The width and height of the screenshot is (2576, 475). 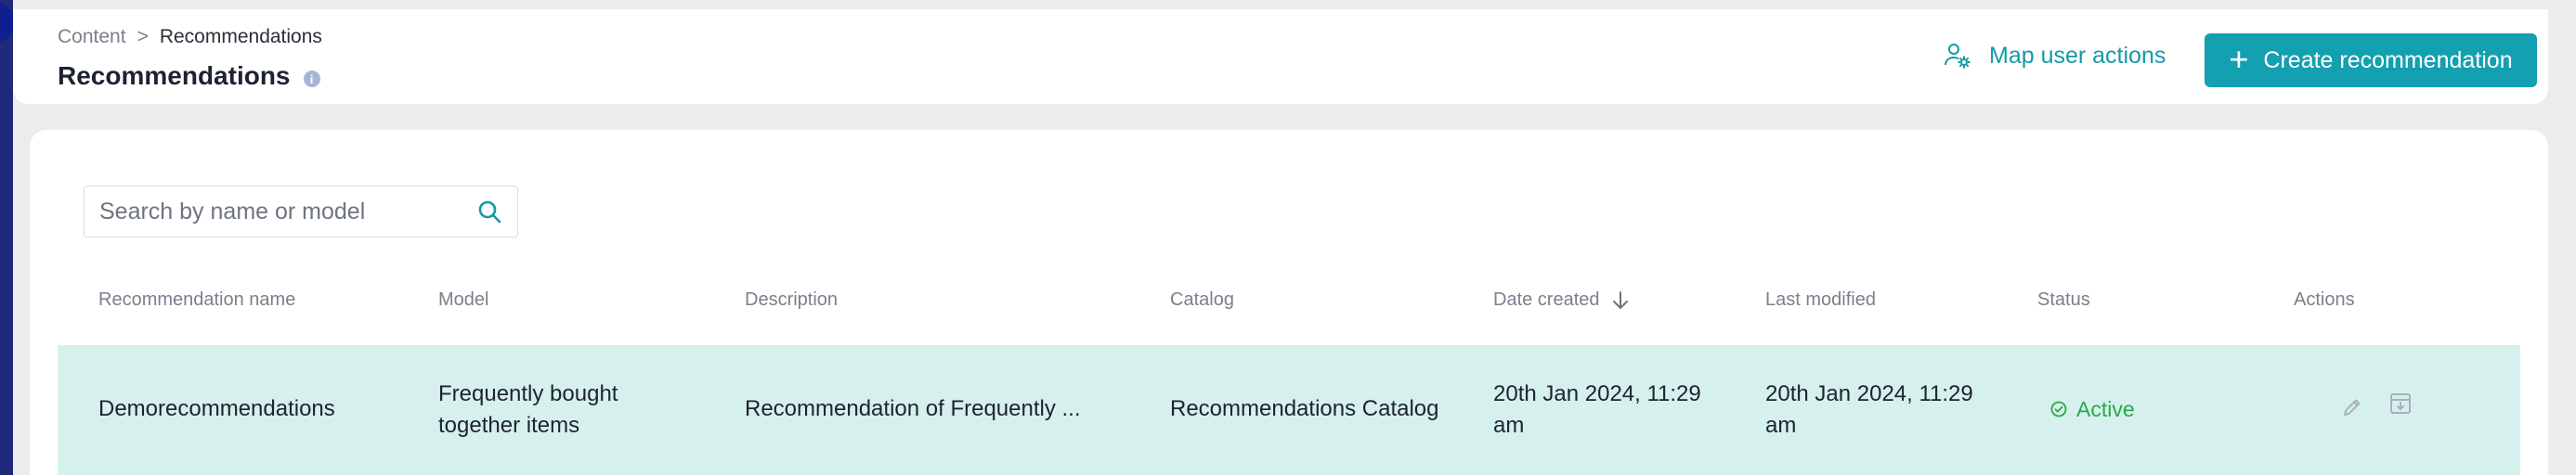 What do you see at coordinates (1869, 410) in the screenshot?
I see `cell-last-modified: 20th Jan 2024, 11:29 am` at bounding box center [1869, 410].